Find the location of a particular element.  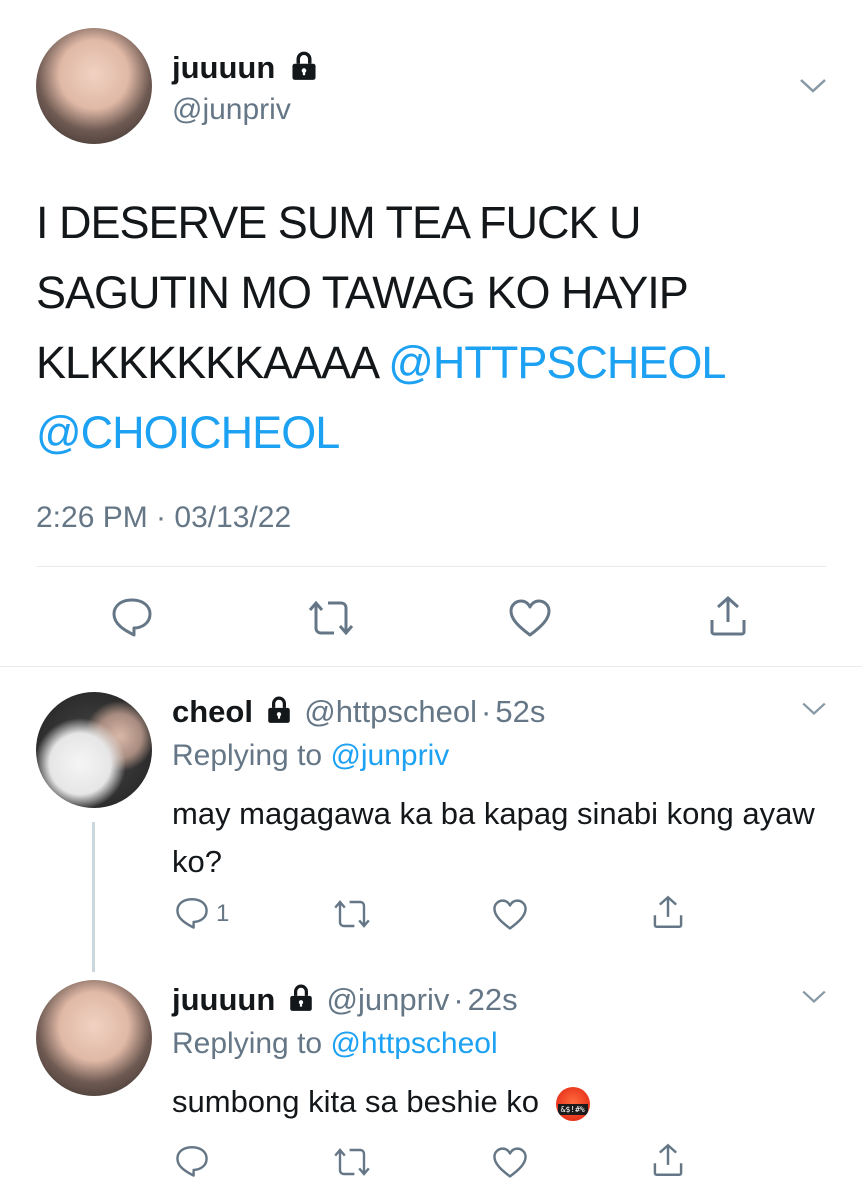

reply-2-display-name: juuuun is located at coordinates (223, 999).